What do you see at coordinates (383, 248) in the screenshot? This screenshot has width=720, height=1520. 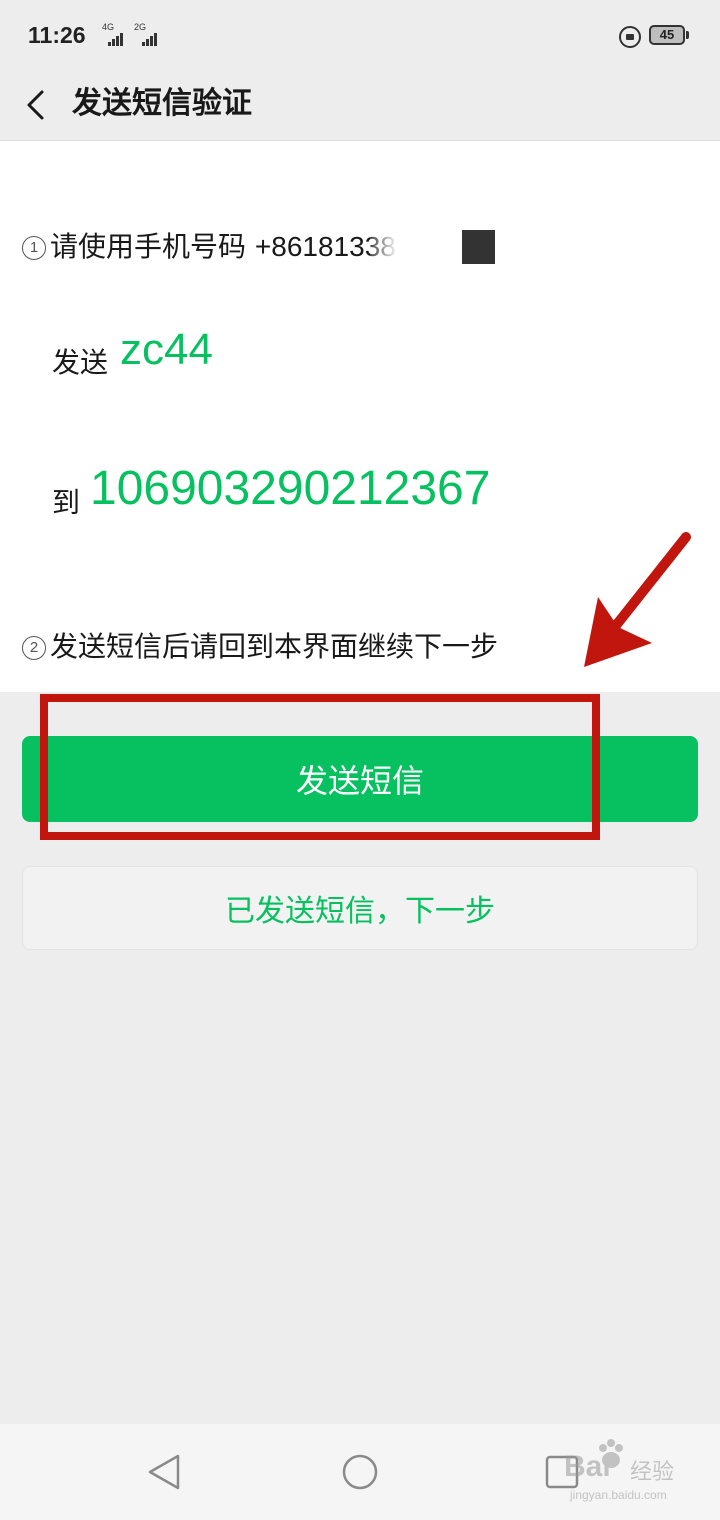 I see `phone-fade` at bounding box center [383, 248].